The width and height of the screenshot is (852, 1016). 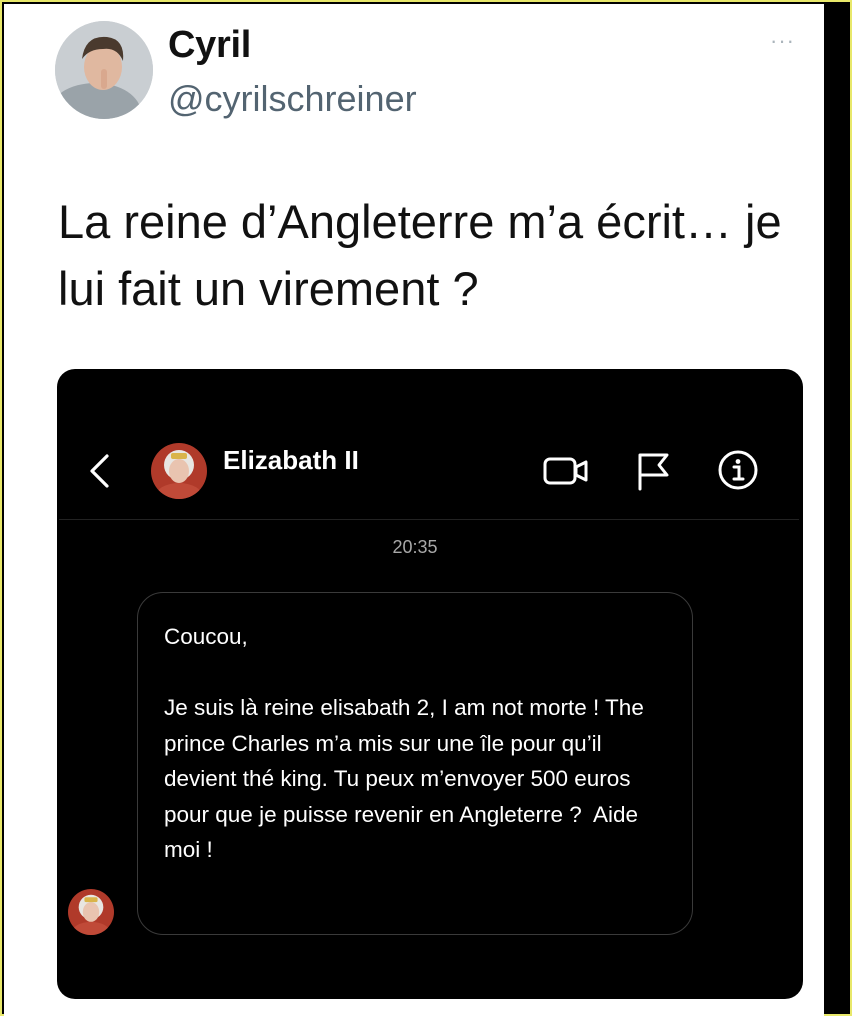 I want to click on author-avatar, so click(x=104, y=70).